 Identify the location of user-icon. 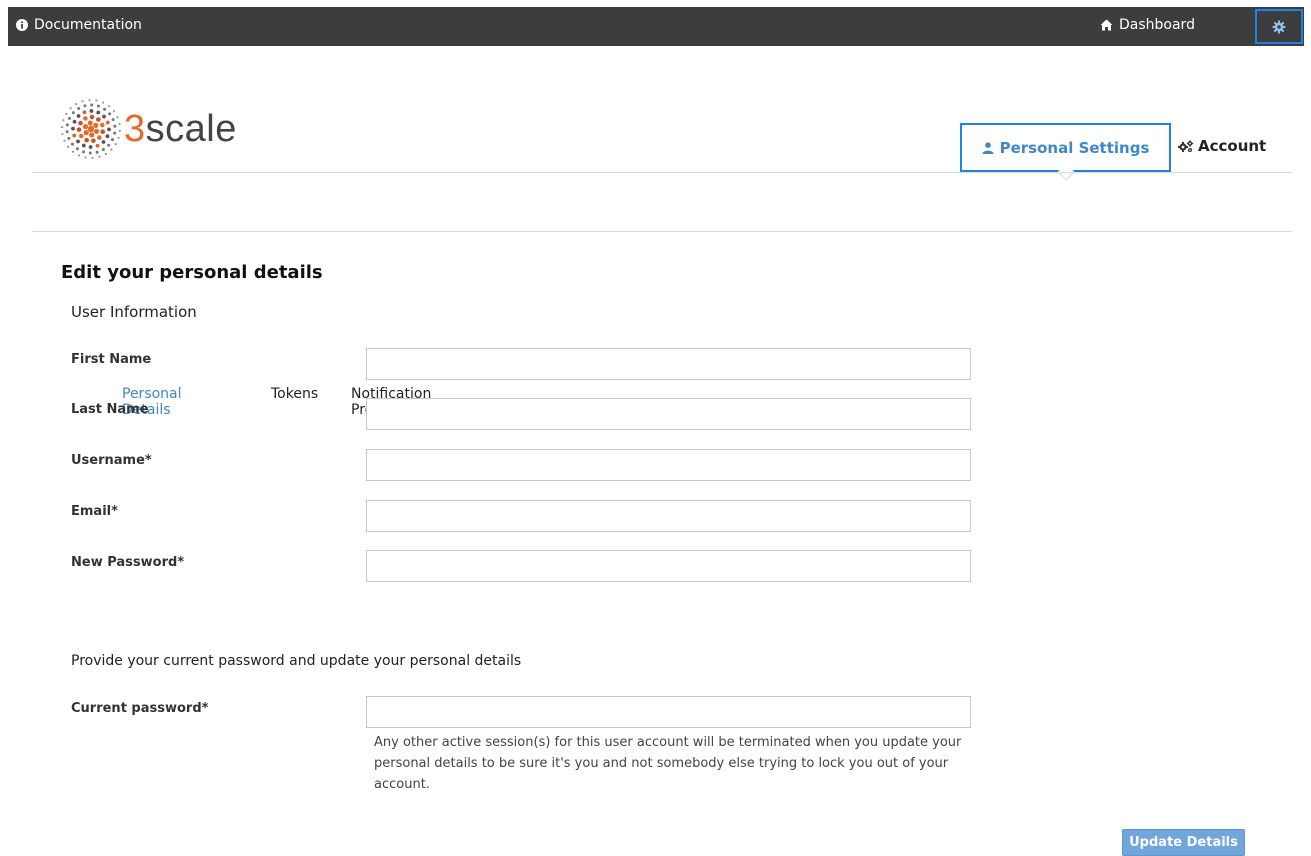
(988, 147).